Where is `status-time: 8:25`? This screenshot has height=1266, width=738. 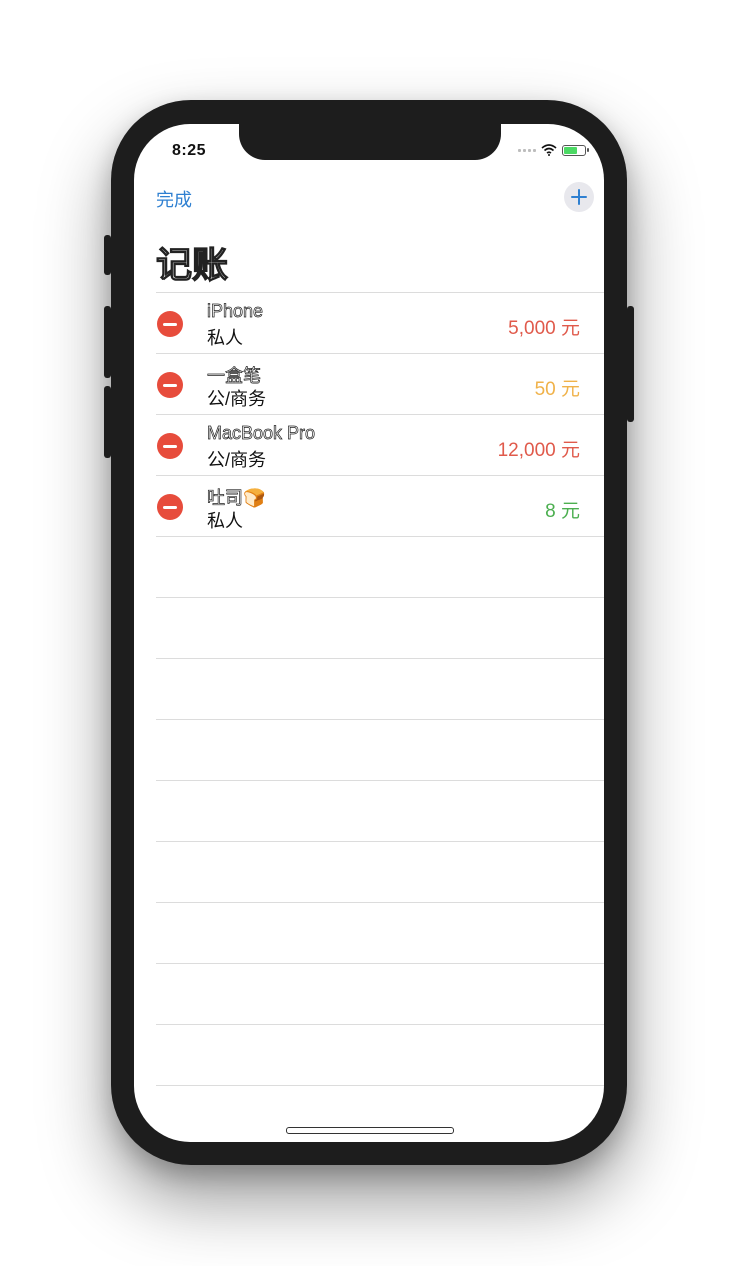 status-time: 8:25 is located at coordinates (189, 150).